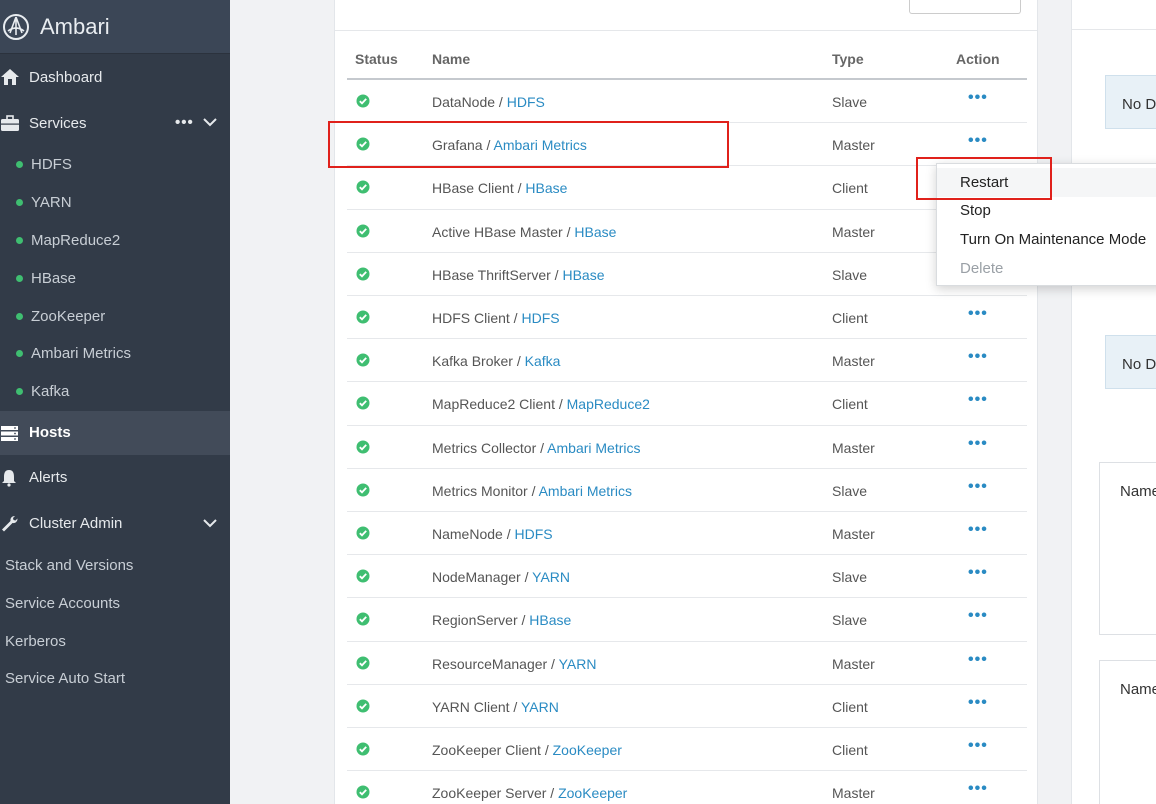  Describe the element at coordinates (984, 178) in the screenshot. I see `highlight-box-restart` at that location.